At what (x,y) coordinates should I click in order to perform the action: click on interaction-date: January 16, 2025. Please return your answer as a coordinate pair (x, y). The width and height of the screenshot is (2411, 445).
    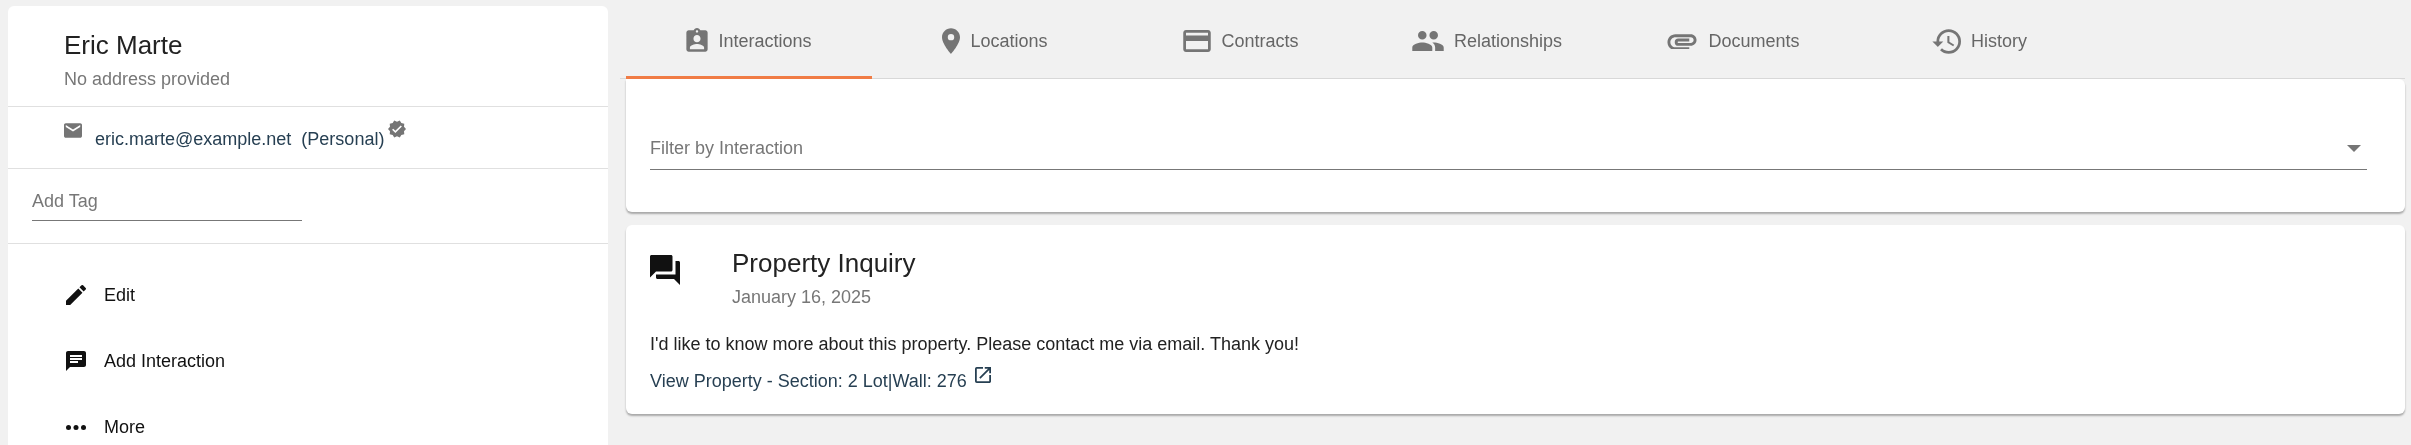
    Looking at the image, I should click on (802, 297).